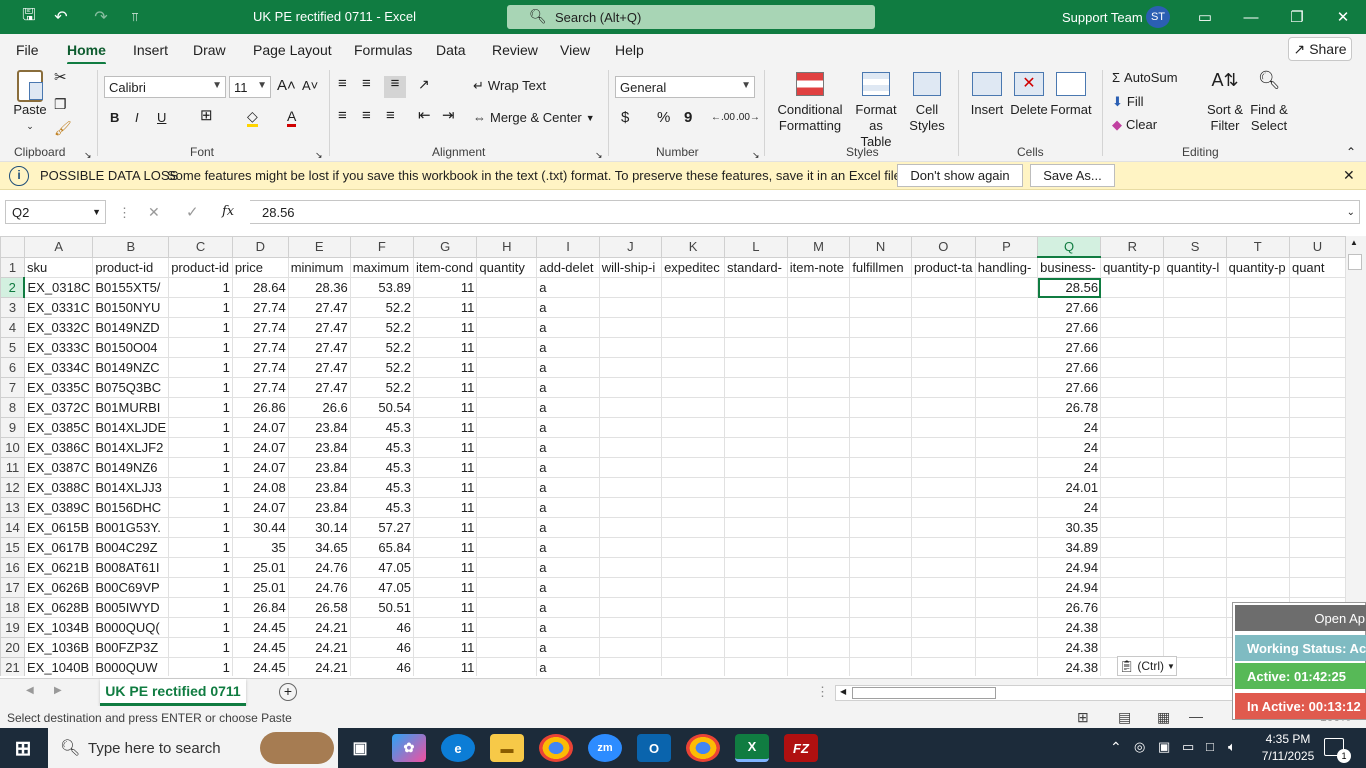 The height and width of the screenshot is (768, 1366). I want to click on clock: 4:35 PM 7/11/2025, so click(1288, 748).